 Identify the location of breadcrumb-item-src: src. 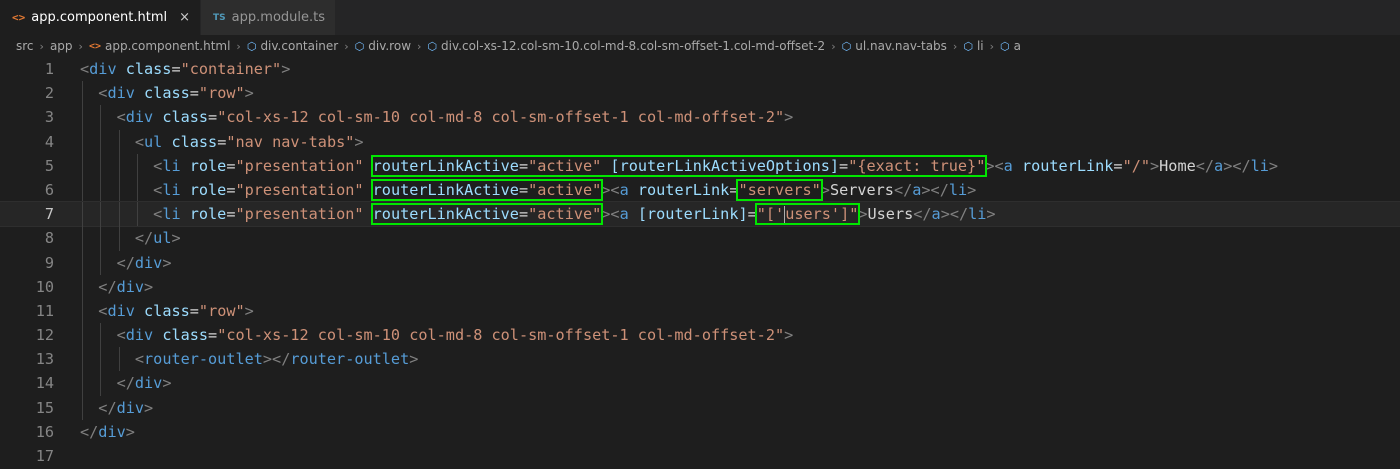
(25, 46).